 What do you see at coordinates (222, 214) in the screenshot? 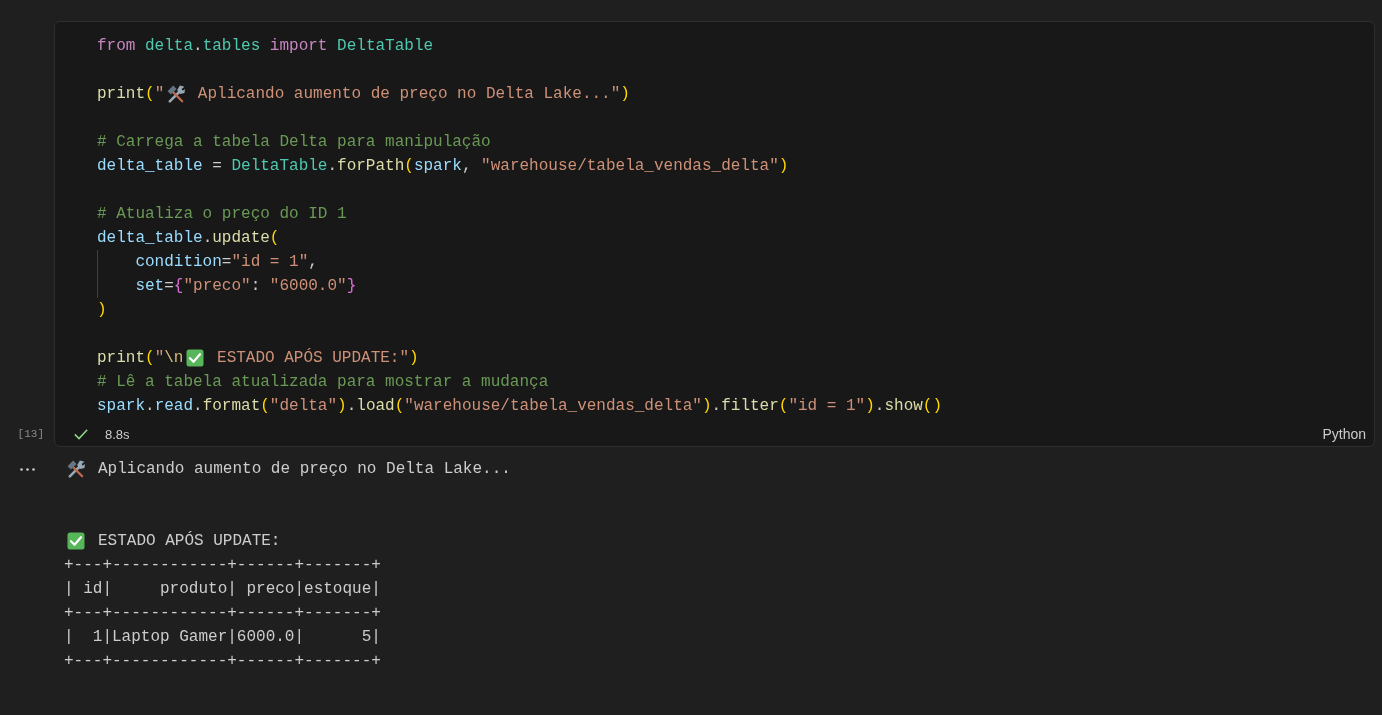
I see `code-line: # Atualiza o preço do ID 1` at bounding box center [222, 214].